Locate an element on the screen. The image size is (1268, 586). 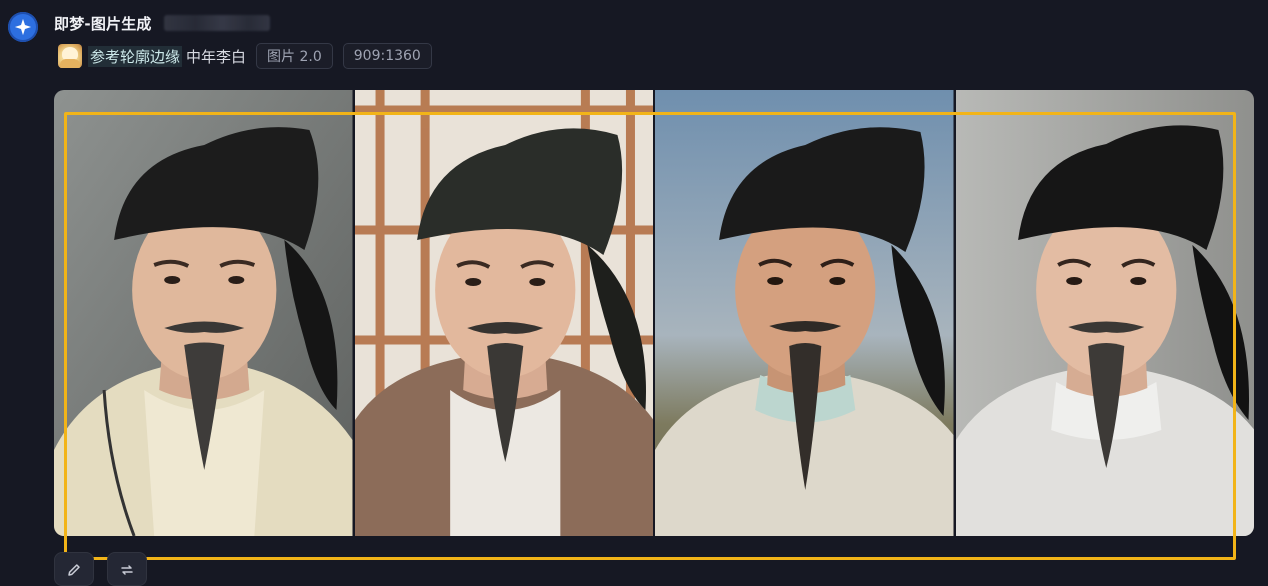
regenerate-icon is located at coordinates (127, 570).